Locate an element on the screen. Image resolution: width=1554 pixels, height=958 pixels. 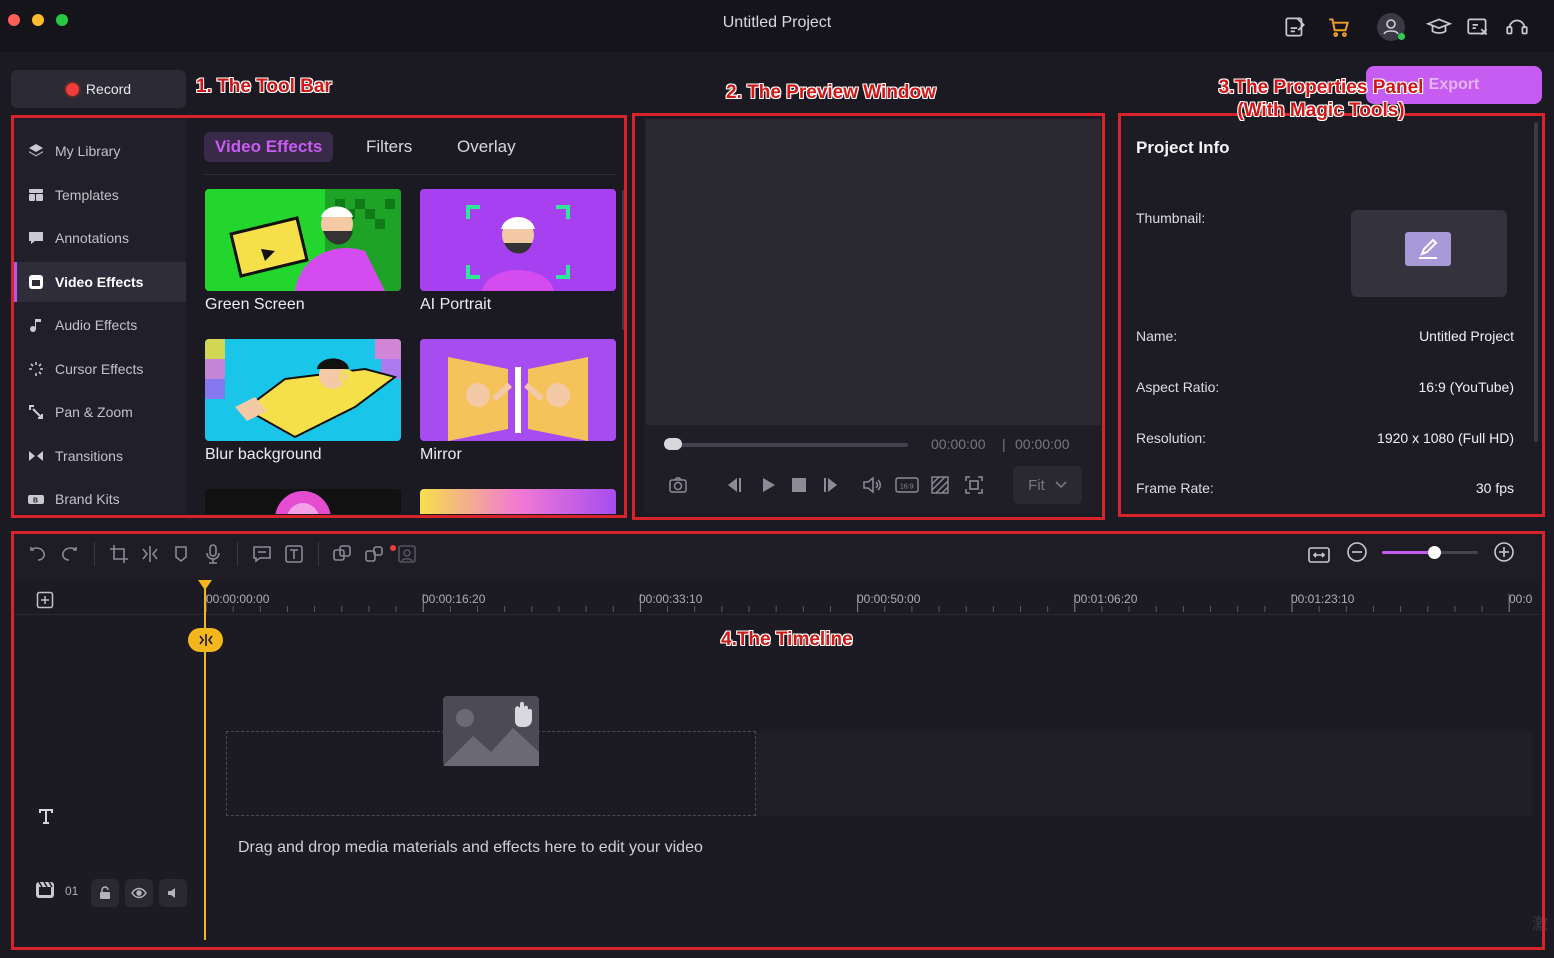
cart-icon is located at coordinates (1339, 27).